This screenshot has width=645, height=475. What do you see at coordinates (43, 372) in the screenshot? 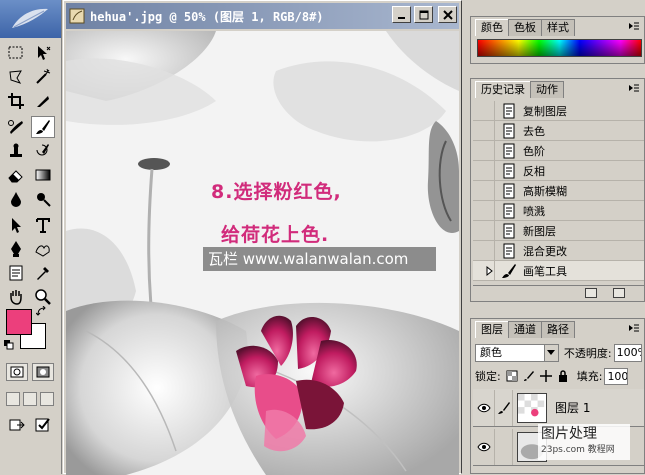
I see `quick-mask-button` at bounding box center [43, 372].